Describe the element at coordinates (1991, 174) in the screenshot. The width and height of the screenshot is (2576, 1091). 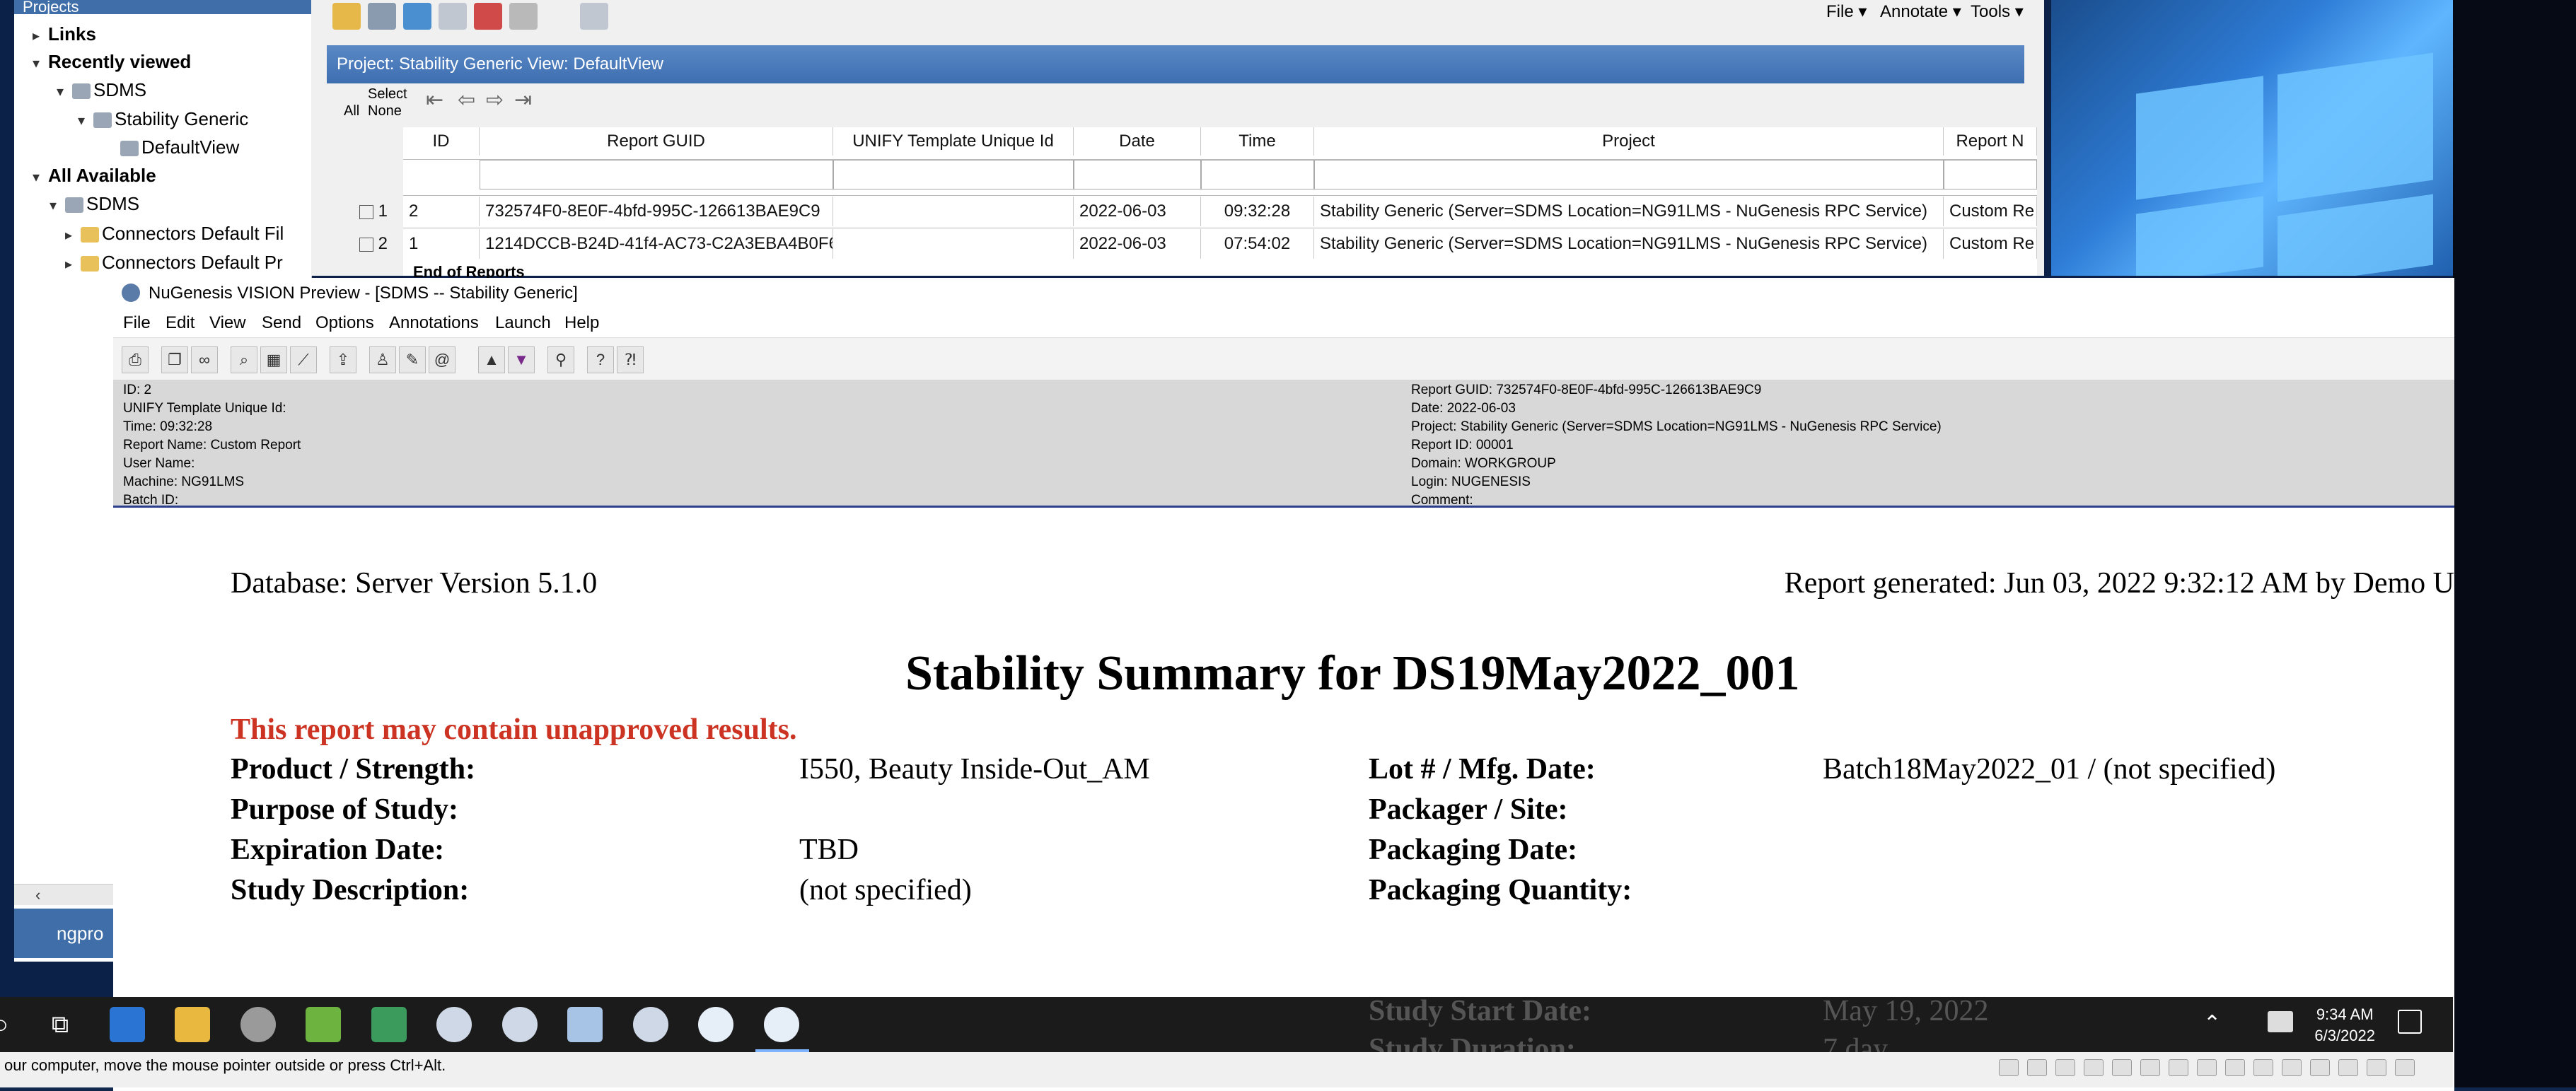
I see `filter-report` at that location.